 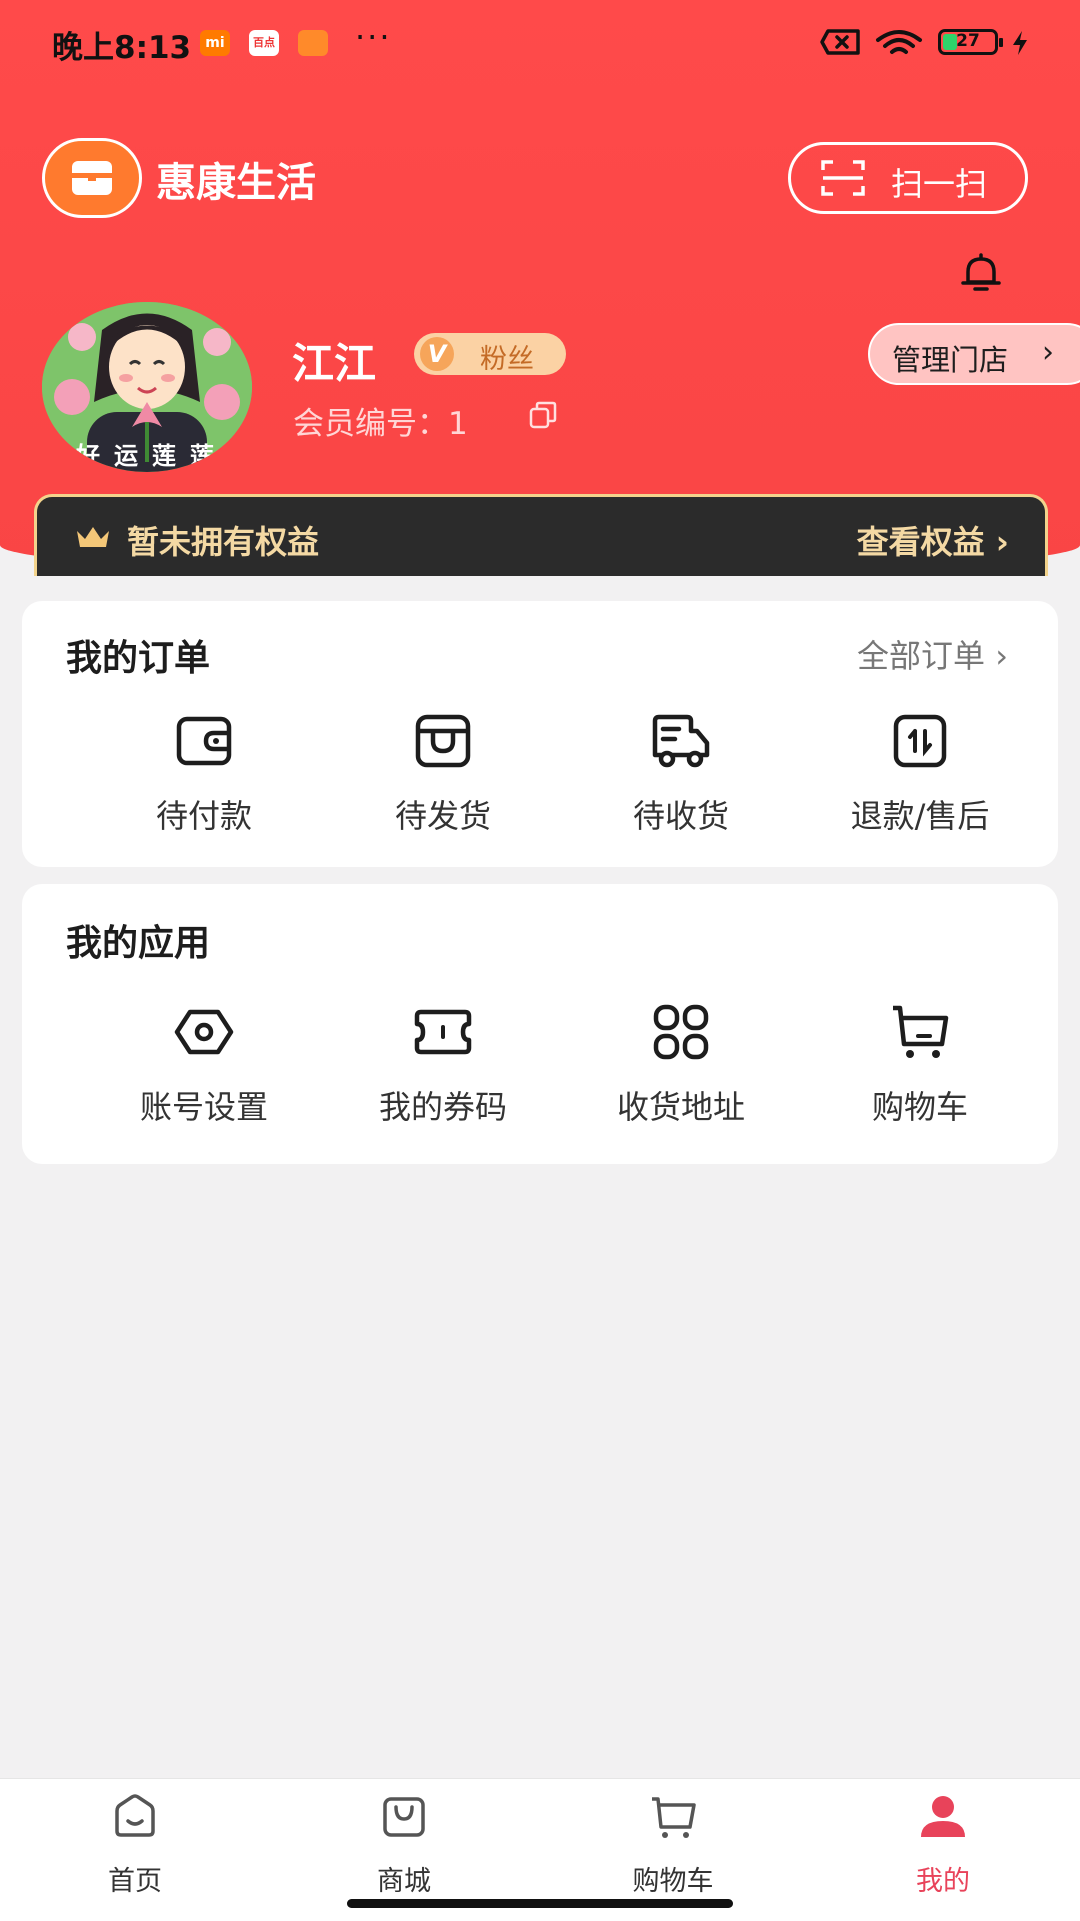 What do you see at coordinates (943, 1881) in the screenshot?
I see `tab-mine-label: 我的` at bounding box center [943, 1881].